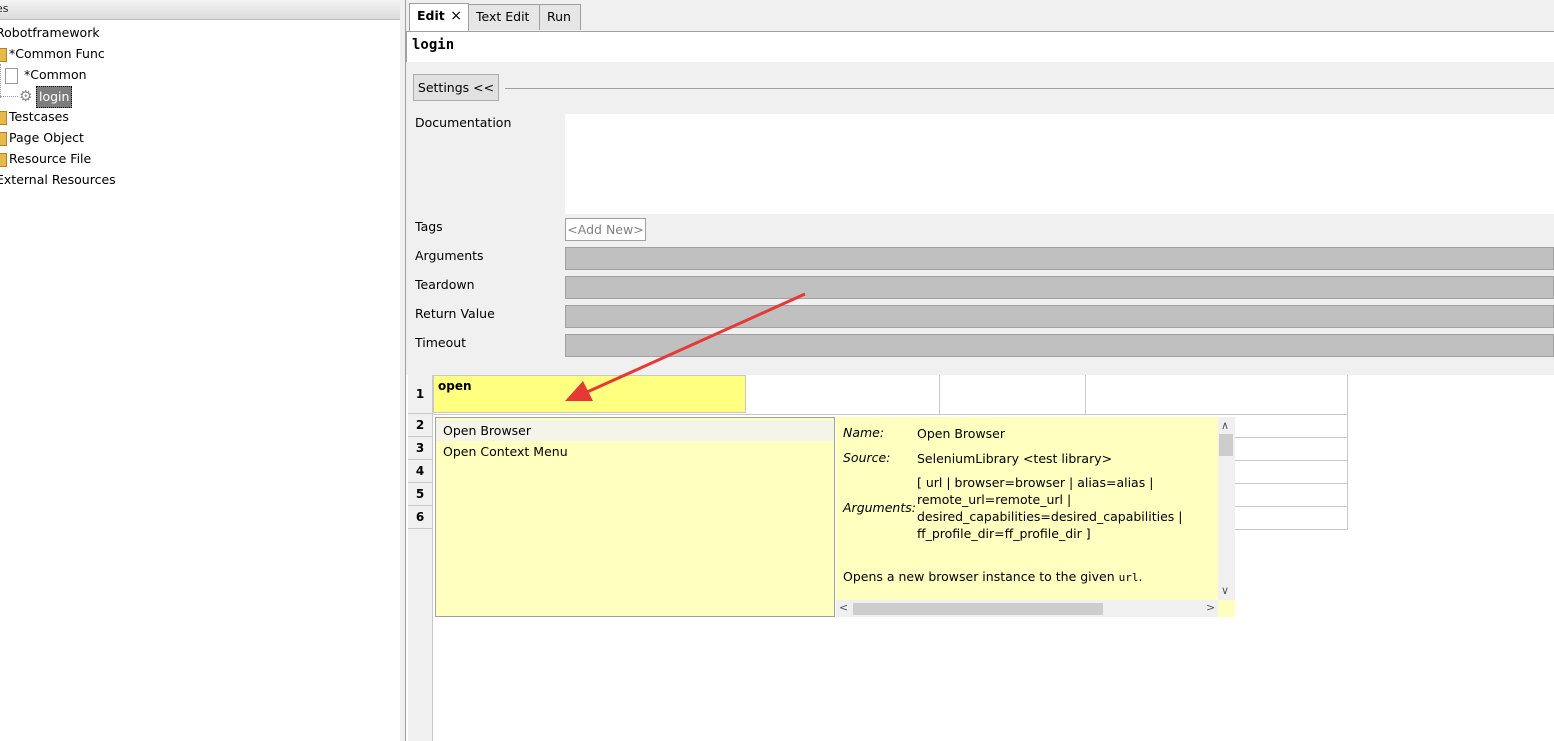  What do you see at coordinates (200, 10) in the screenshot?
I see `tree-panel-header: es` at bounding box center [200, 10].